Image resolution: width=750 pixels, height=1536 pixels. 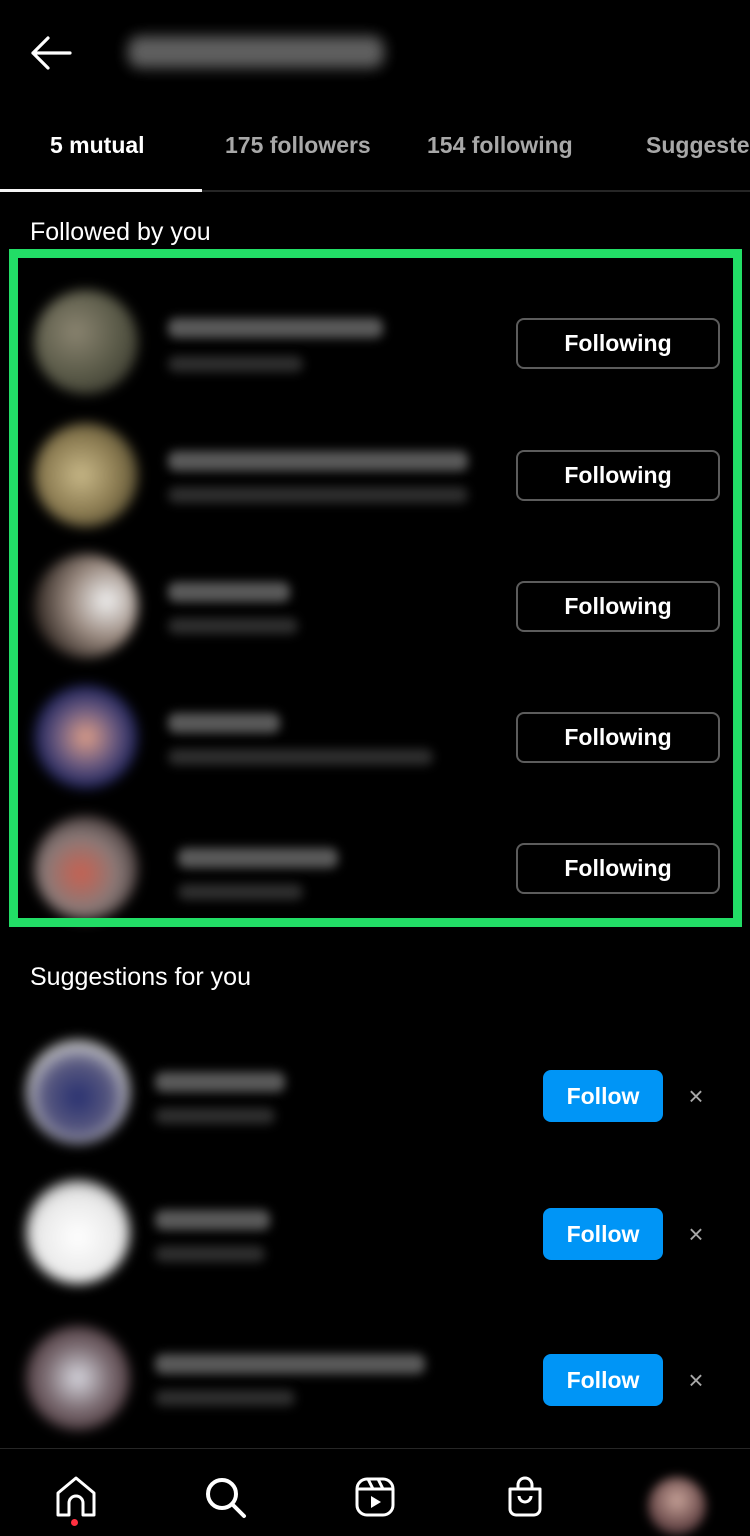 I want to click on reels-icon, so click(x=375, y=1497).